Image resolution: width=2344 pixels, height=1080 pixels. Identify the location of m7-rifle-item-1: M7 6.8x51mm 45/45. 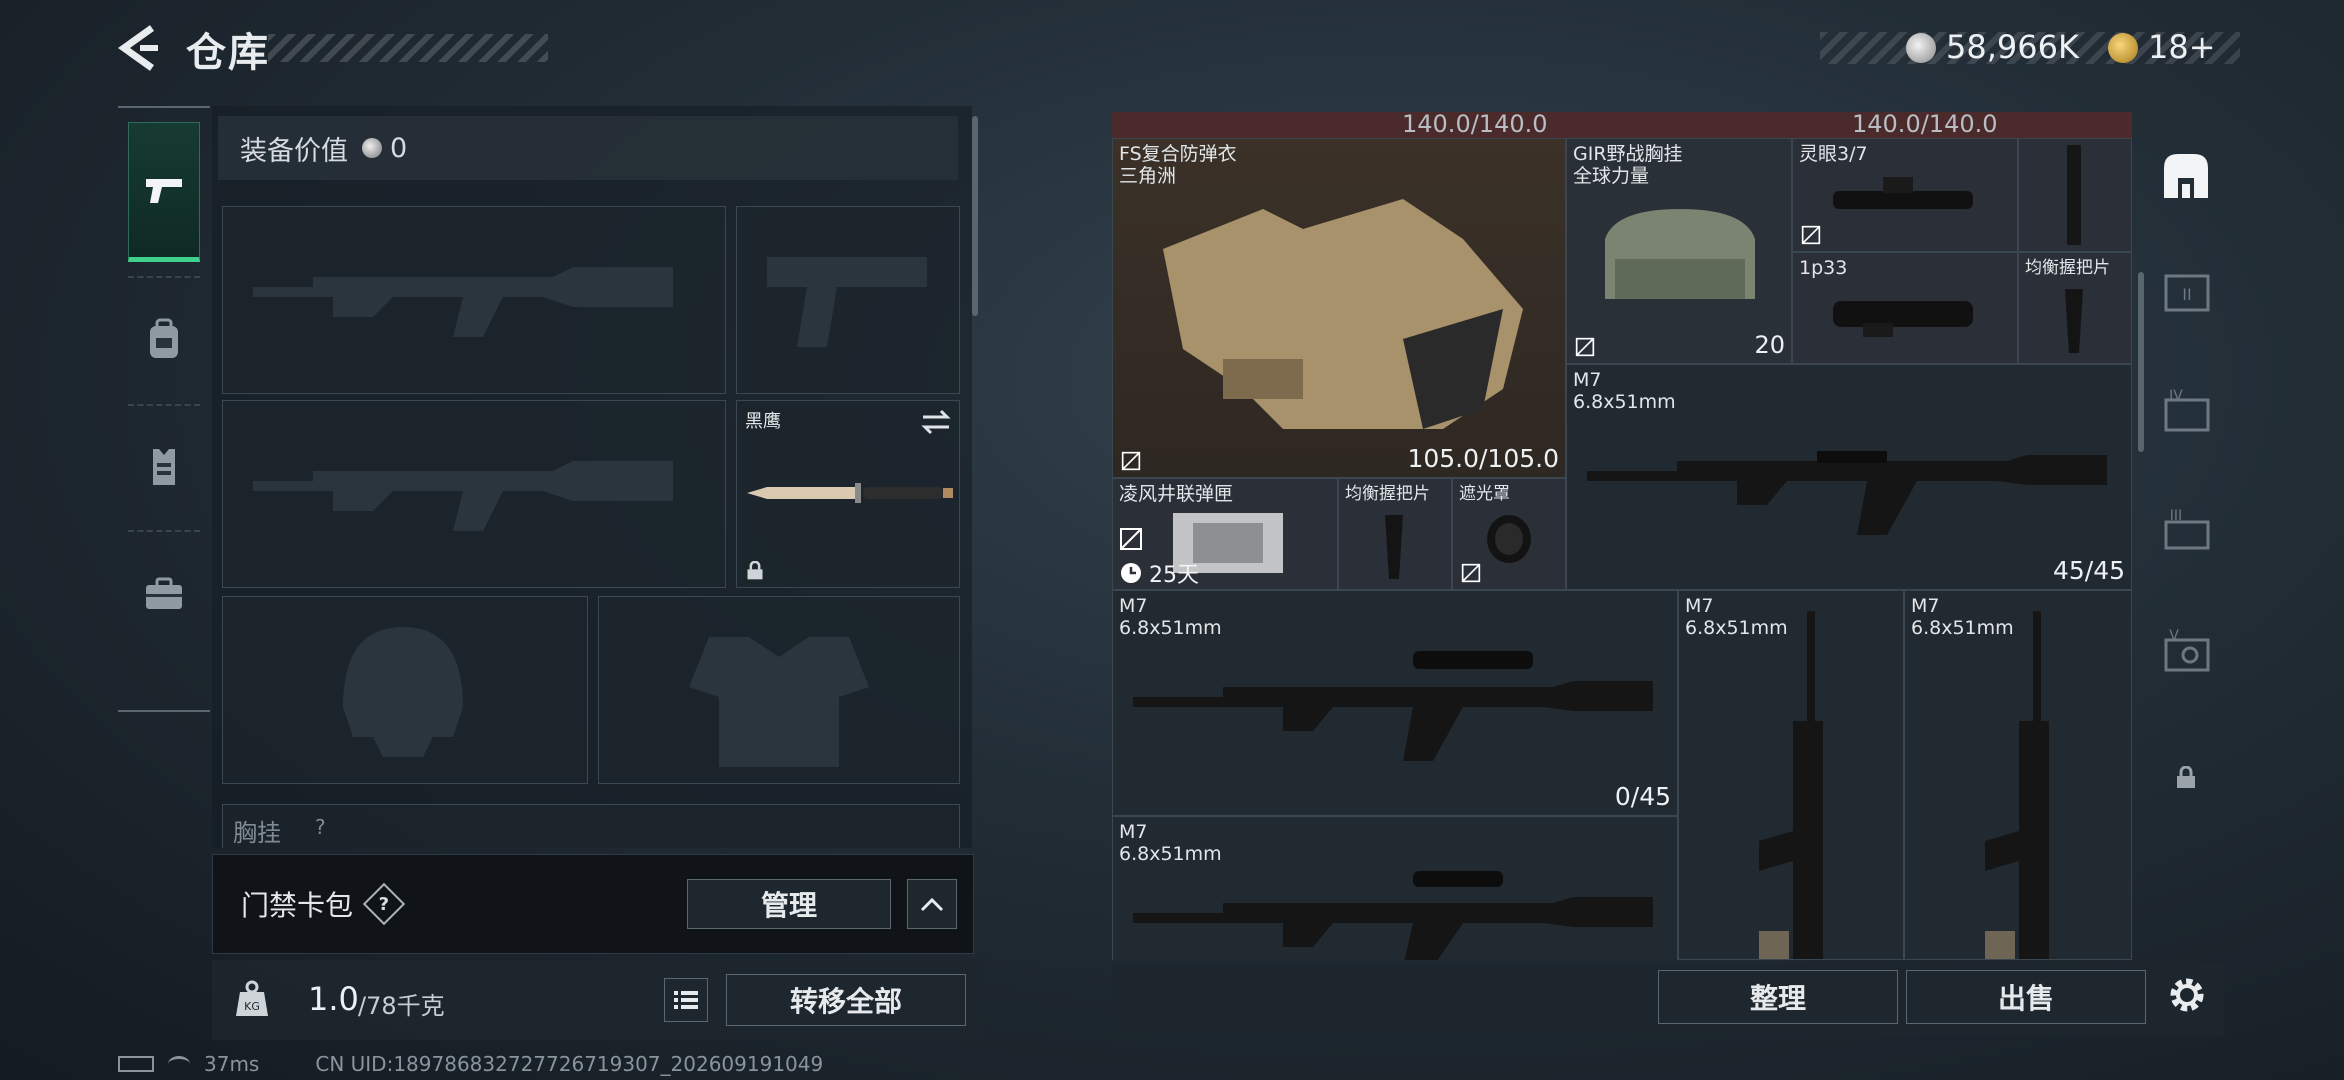
(1849, 477).